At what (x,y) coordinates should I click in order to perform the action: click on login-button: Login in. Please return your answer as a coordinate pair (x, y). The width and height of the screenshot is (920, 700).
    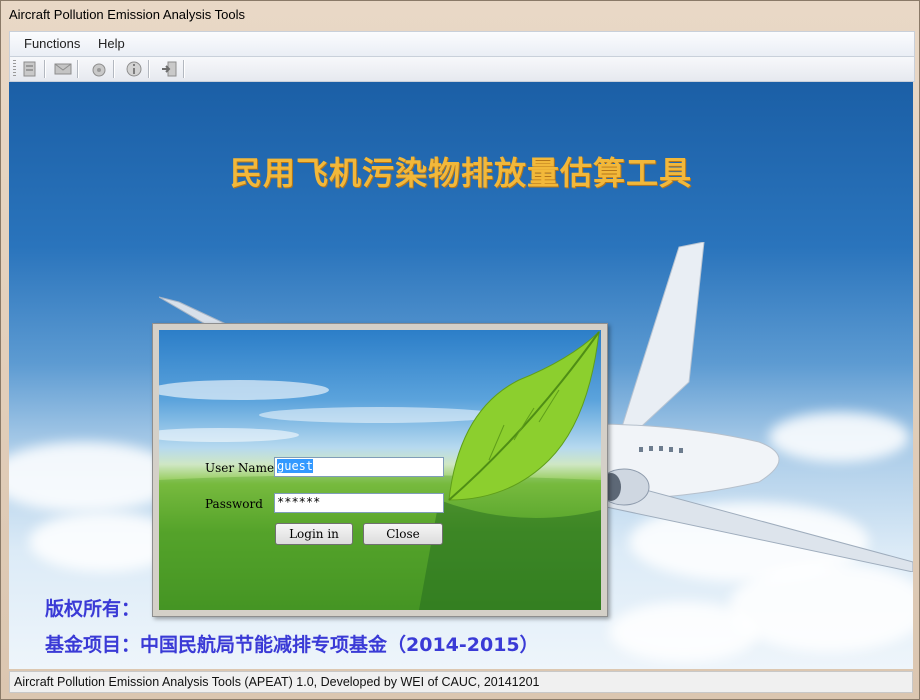
    Looking at the image, I should click on (314, 534).